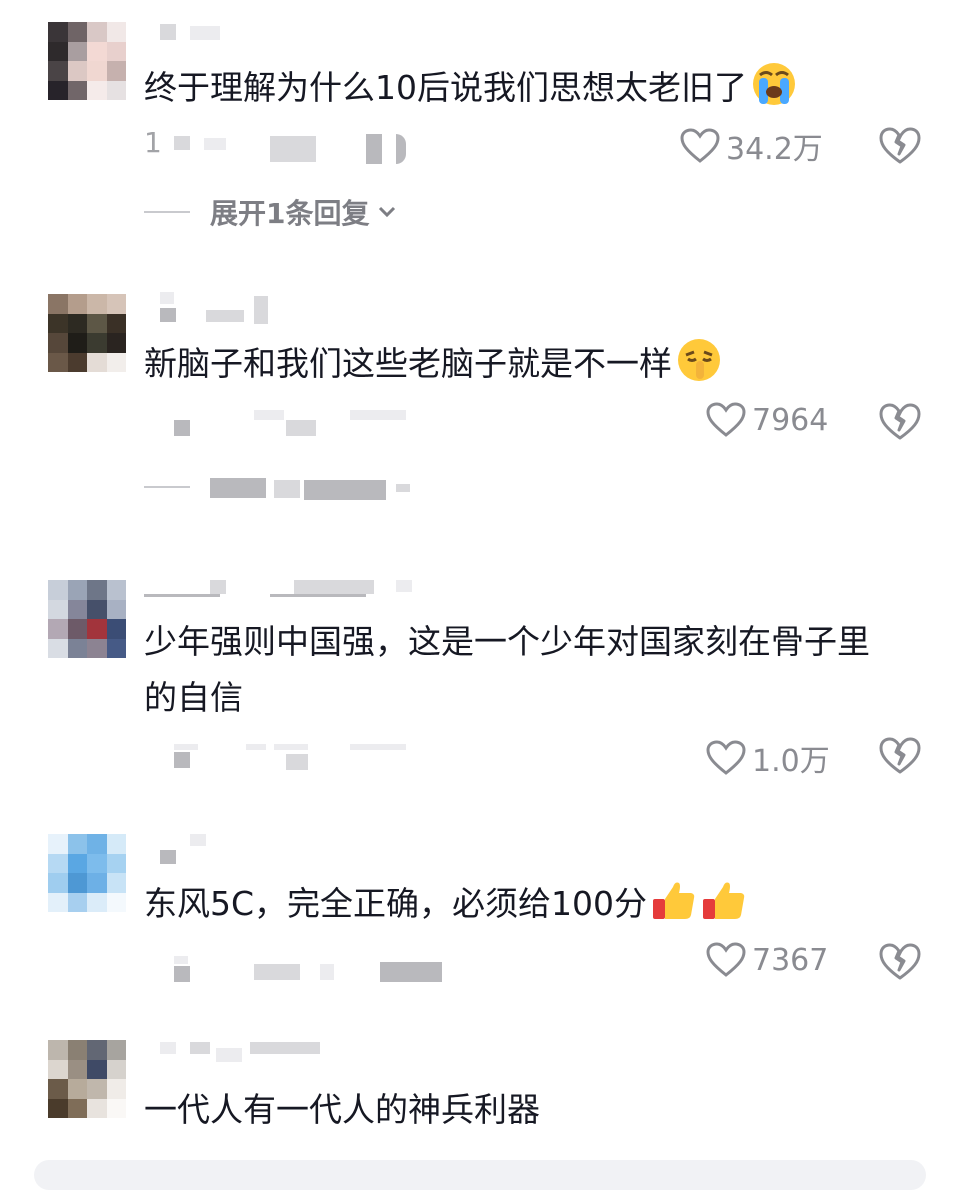  What do you see at coordinates (507, 641) in the screenshot?
I see `comment-text-line-1: 少年强则中国强，这是一个少年对国家刻在骨子里` at bounding box center [507, 641].